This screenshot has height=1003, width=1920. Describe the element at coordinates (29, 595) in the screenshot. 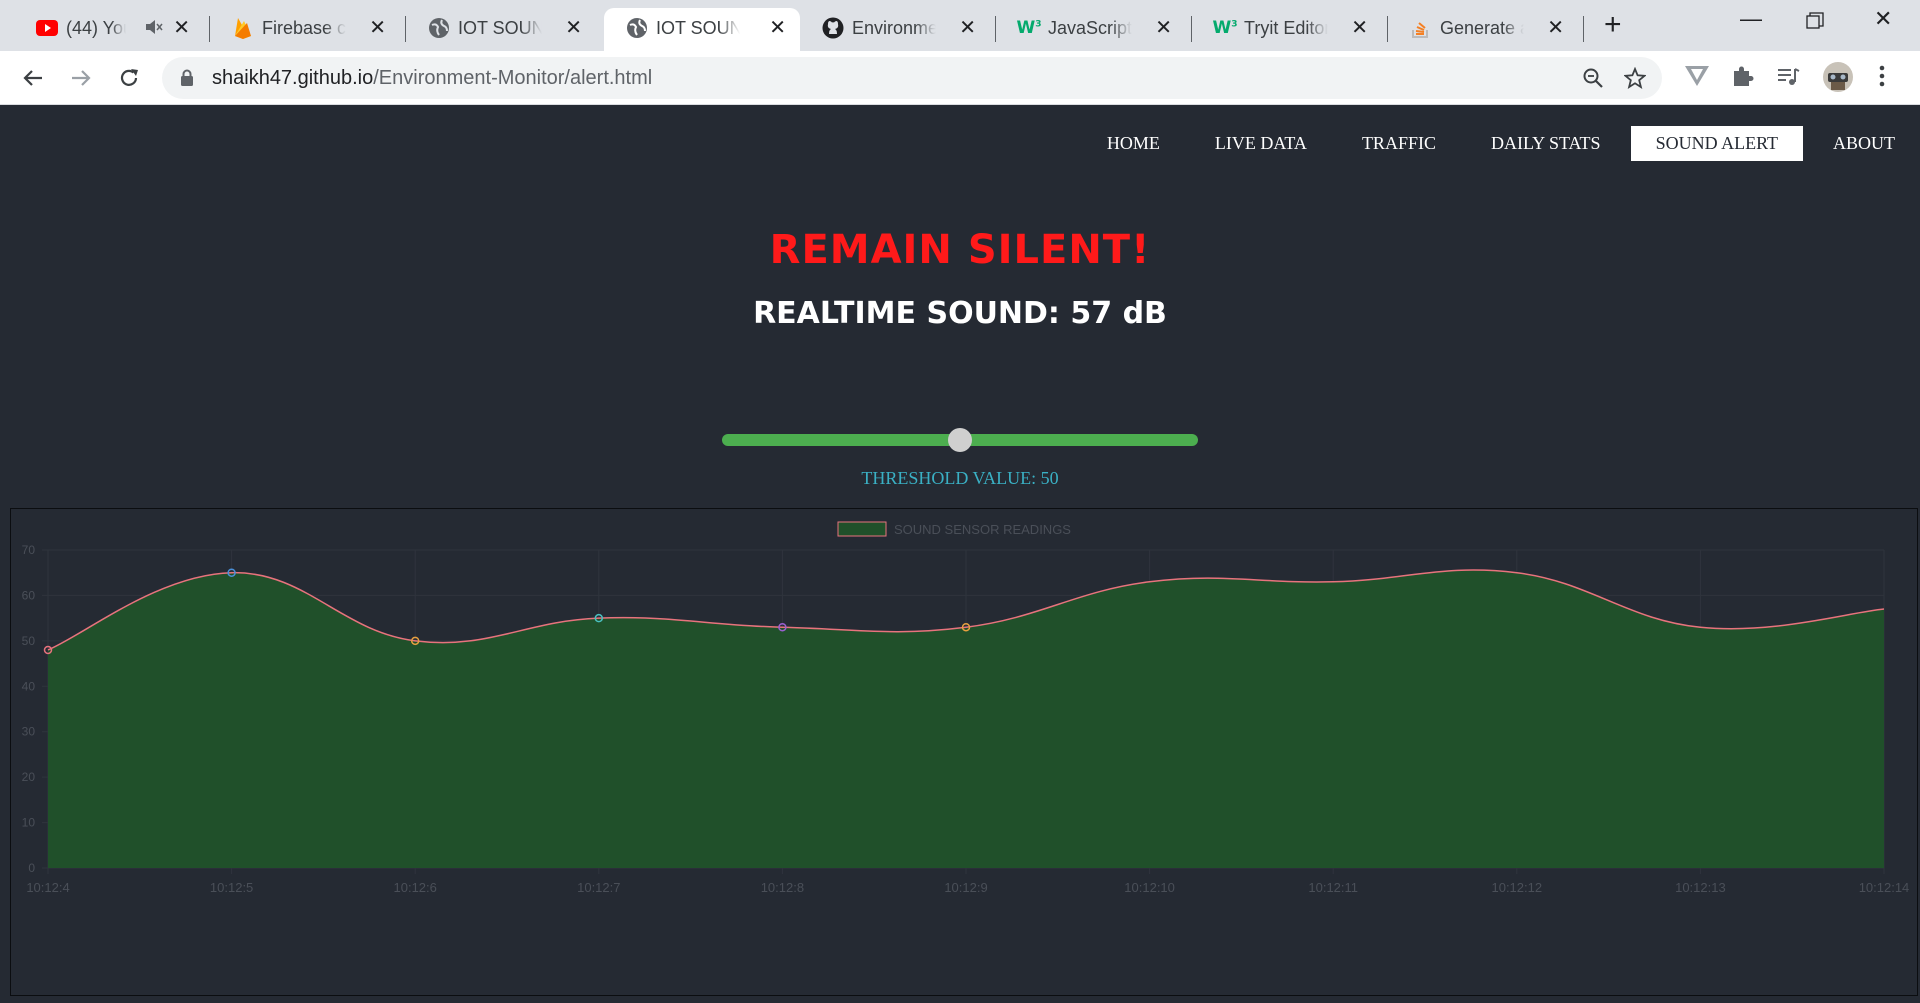

I see `y-tick-label: 60` at that location.